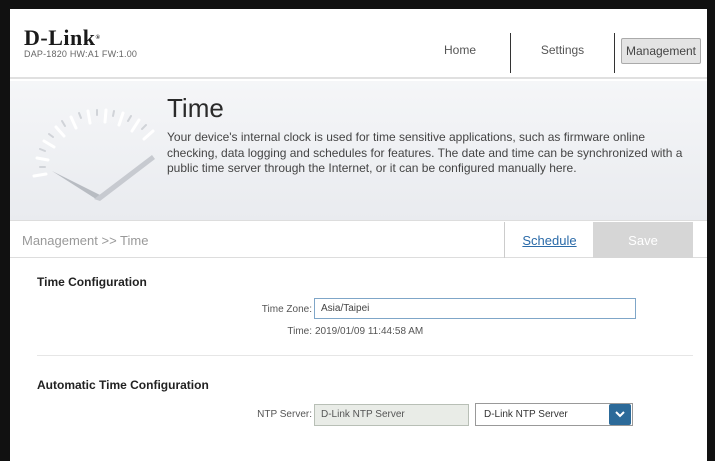  I want to click on ntp-server-input: D-Link NTP Server, so click(391, 415).